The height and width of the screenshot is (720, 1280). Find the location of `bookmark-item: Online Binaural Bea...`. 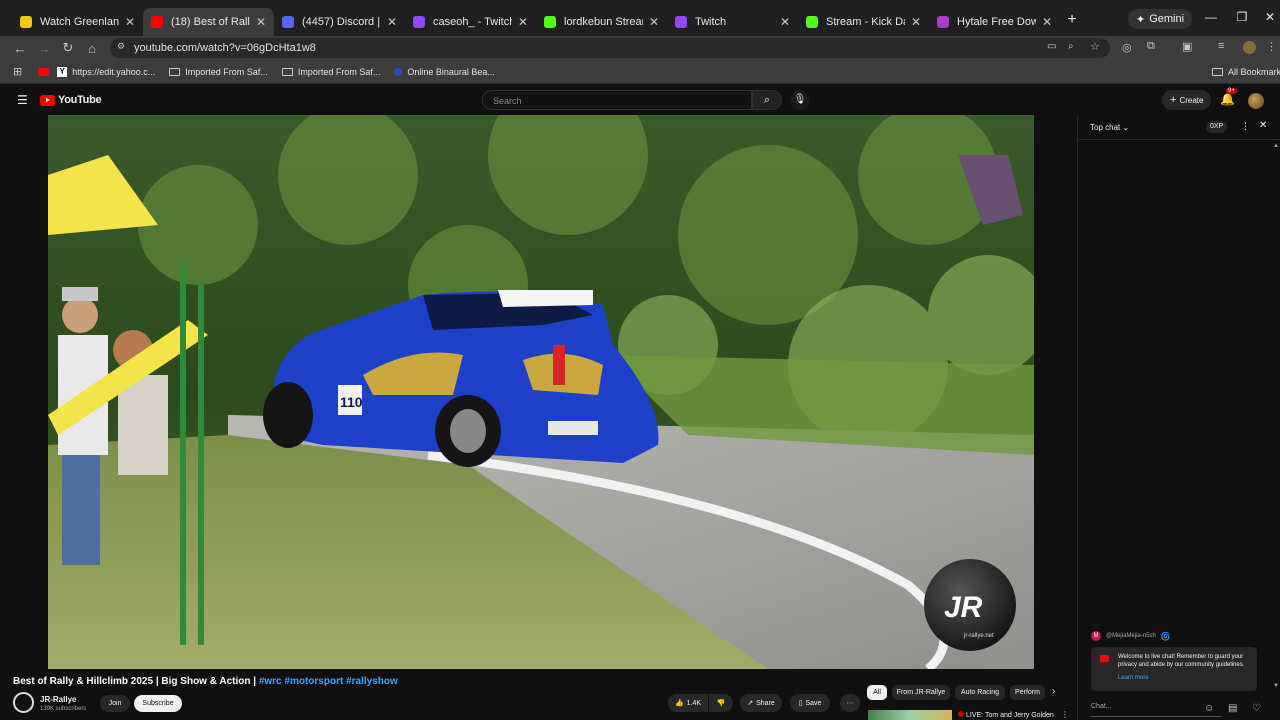

bookmark-item: Online Binaural Bea... is located at coordinates (444, 72).